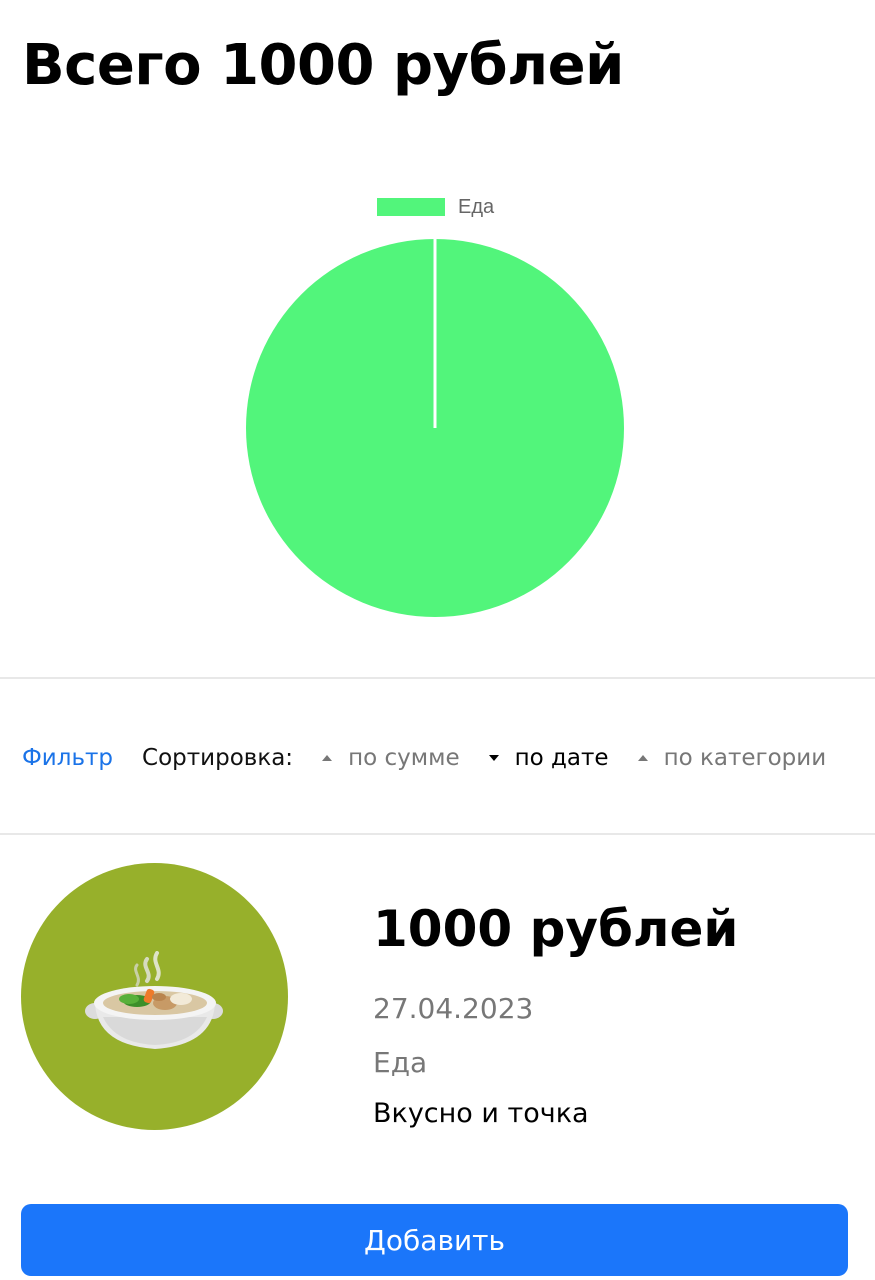 This screenshot has width=875, height=1280. I want to click on total-title: Всего 1000 рублей, so click(323, 65).